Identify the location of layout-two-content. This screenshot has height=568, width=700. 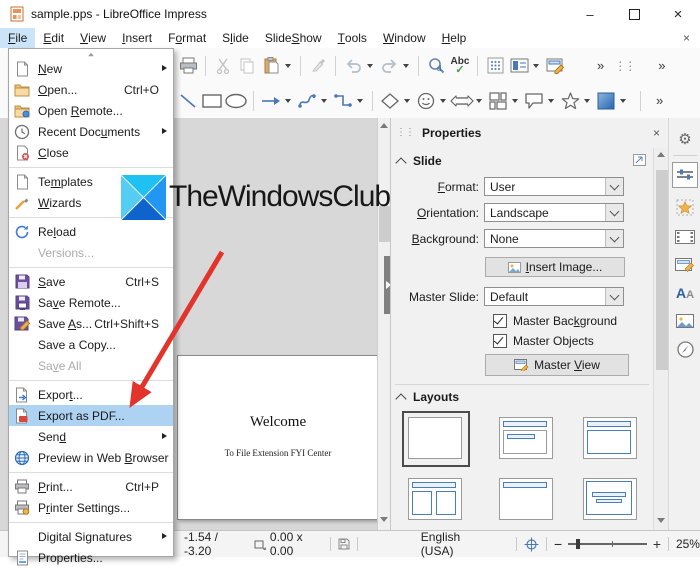
(435, 499).